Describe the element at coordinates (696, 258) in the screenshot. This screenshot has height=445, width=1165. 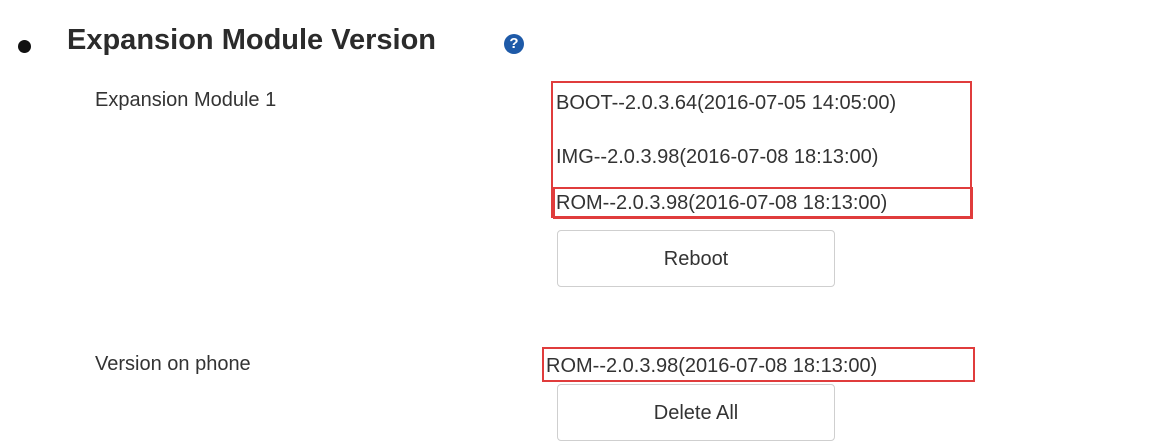
I see `reboot-button: Reboot` at that location.